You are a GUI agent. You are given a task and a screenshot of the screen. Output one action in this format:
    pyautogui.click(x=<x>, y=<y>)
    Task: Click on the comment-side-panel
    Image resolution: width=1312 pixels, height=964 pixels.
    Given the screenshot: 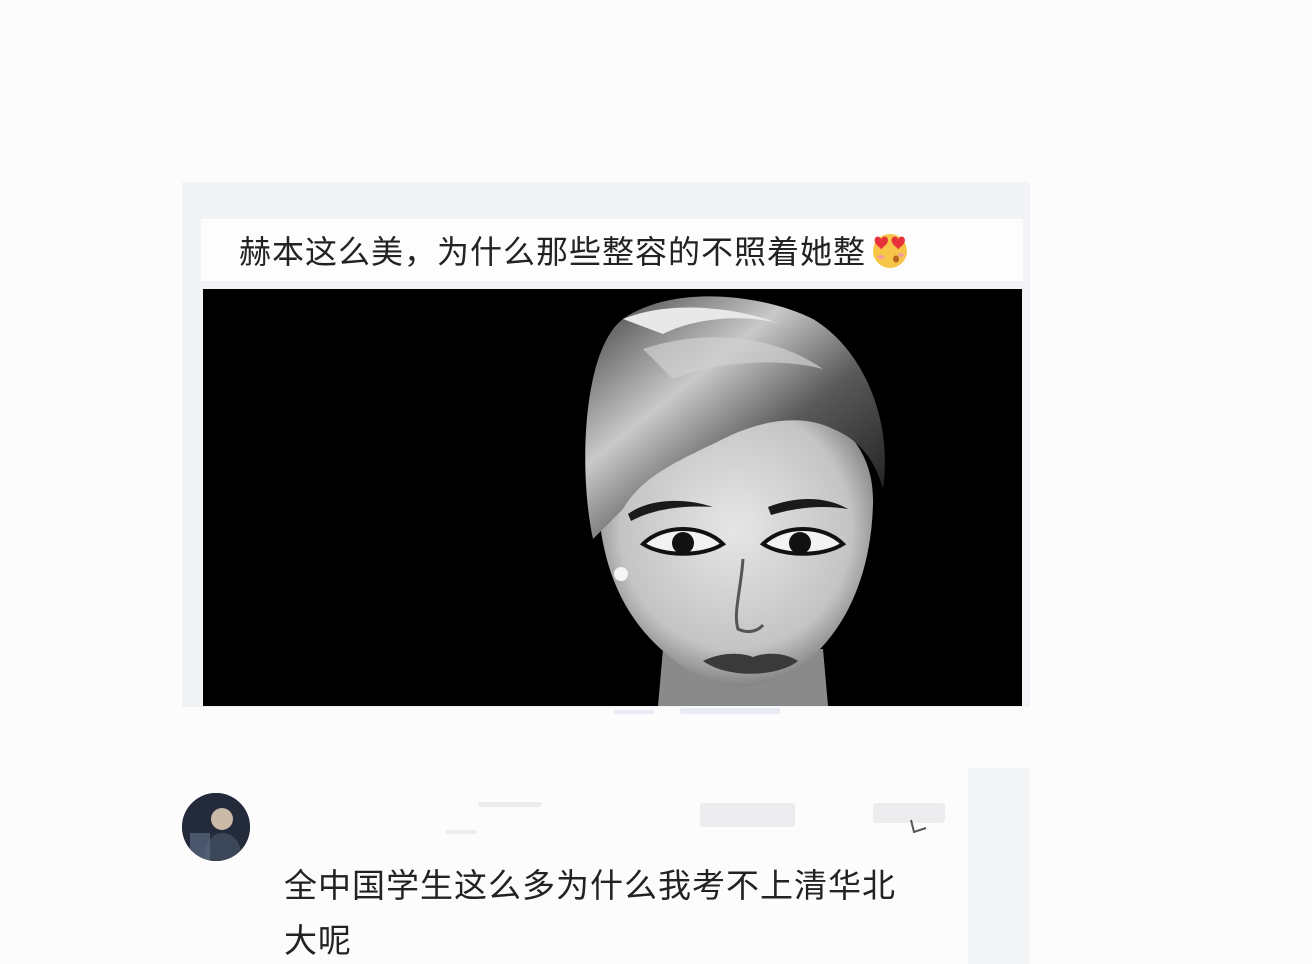 What is the action you would take?
    pyautogui.click(x=999, y=866)
    